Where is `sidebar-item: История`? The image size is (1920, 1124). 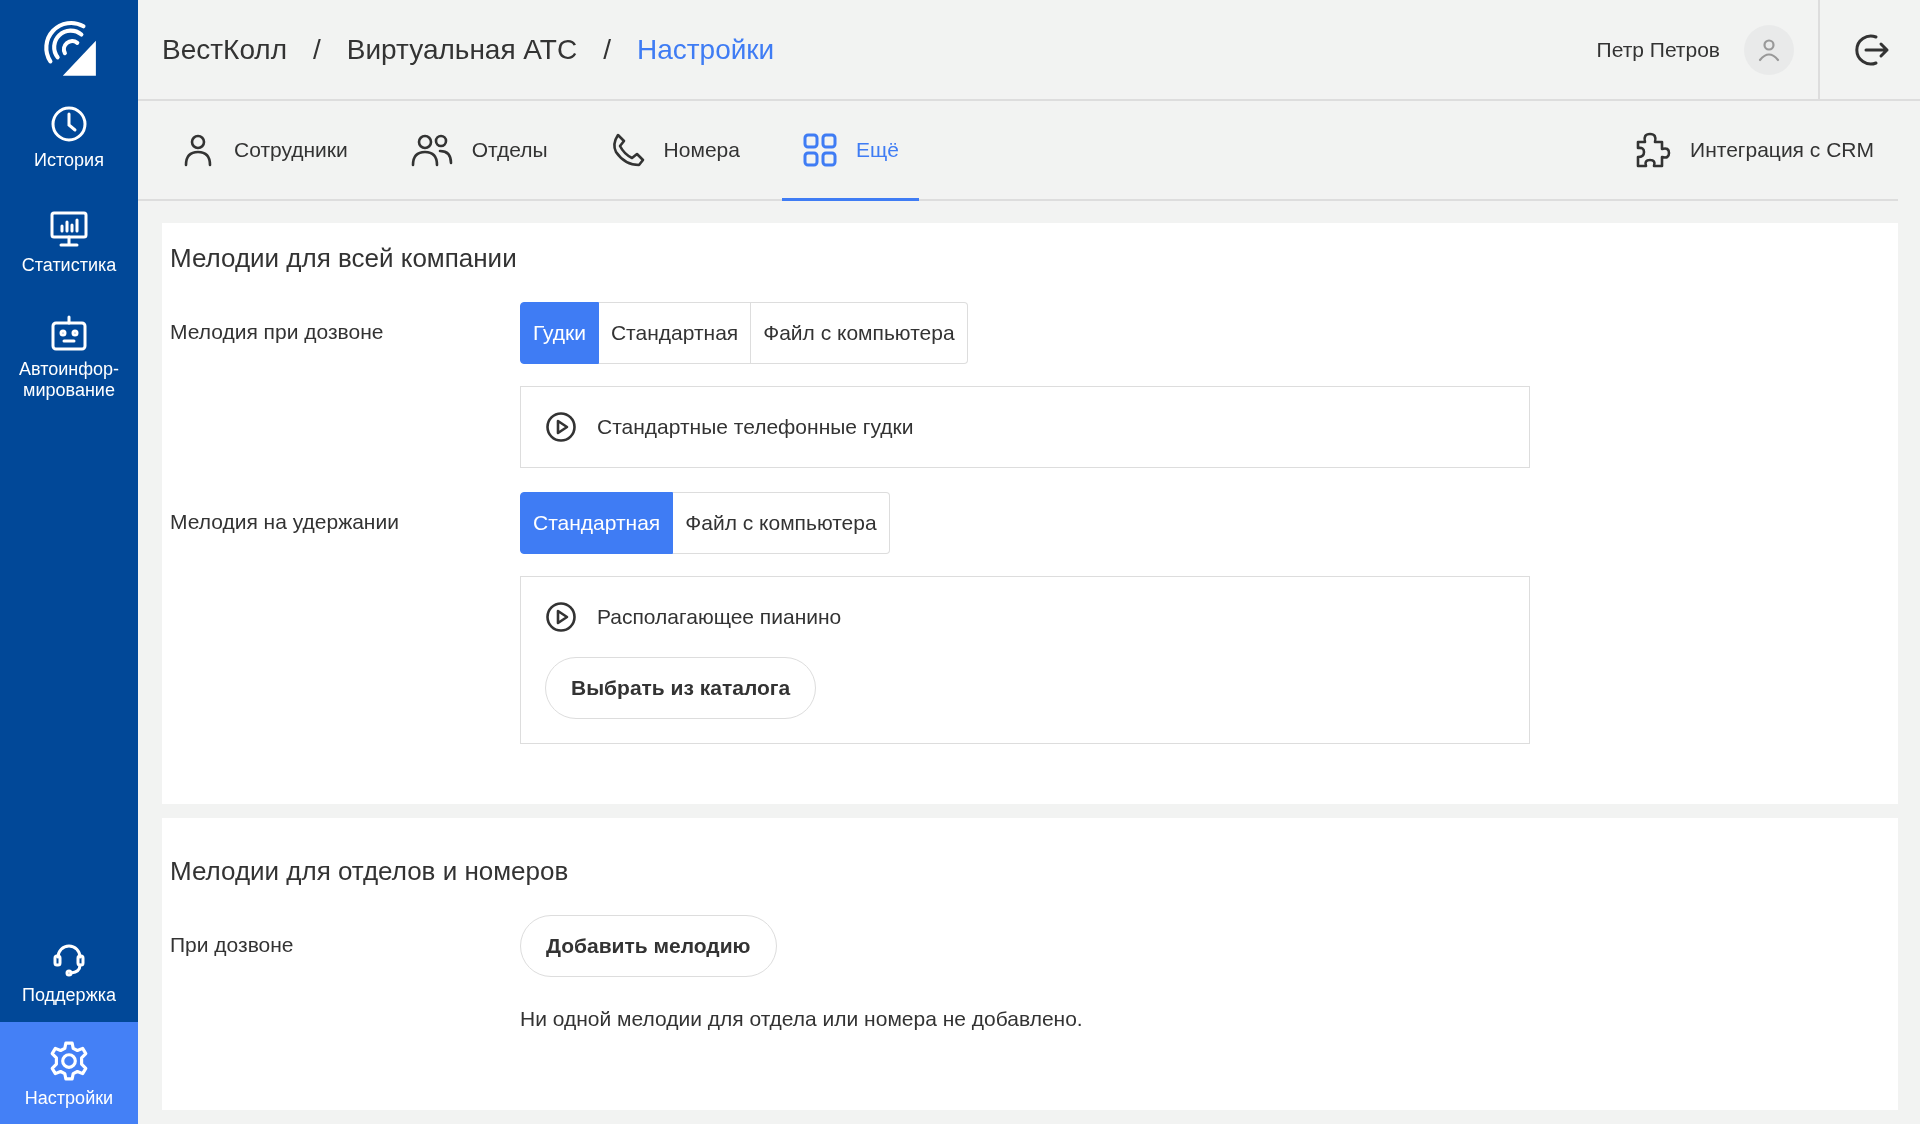
sidebar-item: История is located at coordinates (69, 137).